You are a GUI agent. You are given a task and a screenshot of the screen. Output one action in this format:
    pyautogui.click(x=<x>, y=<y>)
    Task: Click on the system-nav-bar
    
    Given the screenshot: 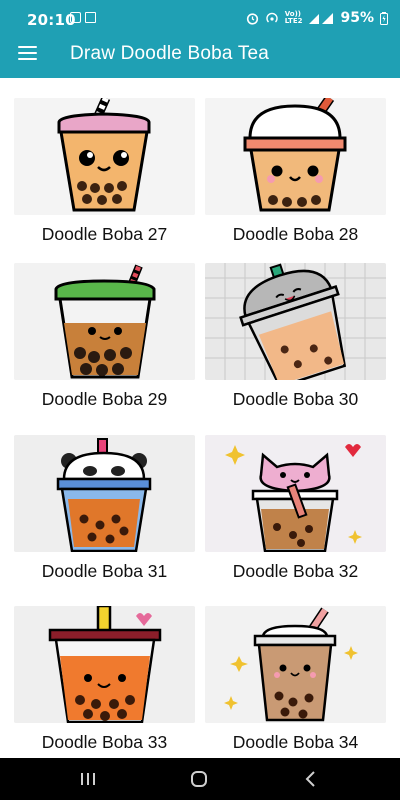 What is the action you would take?
    pyautogui.click(x=200, y=779)
    